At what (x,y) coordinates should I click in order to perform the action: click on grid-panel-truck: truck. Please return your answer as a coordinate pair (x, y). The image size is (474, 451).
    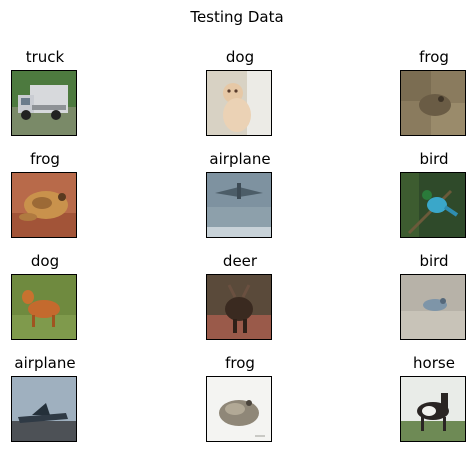
    Looking at the image, I should click on (45, 93).